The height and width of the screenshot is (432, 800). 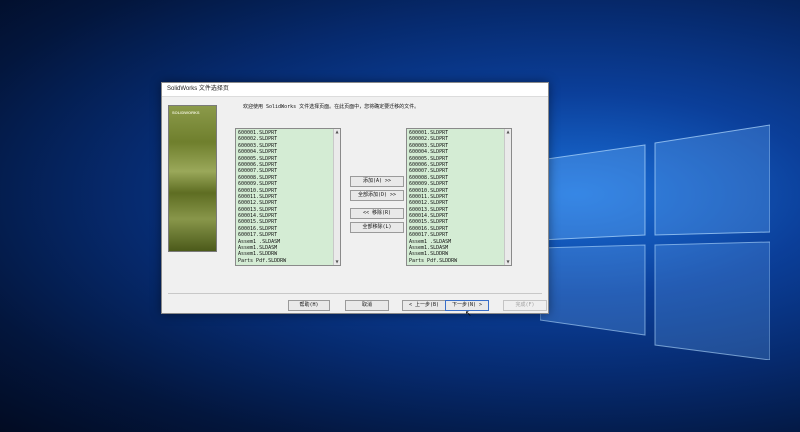 I want to click on finish-button: 完成(F), so click(x=525, y=305).